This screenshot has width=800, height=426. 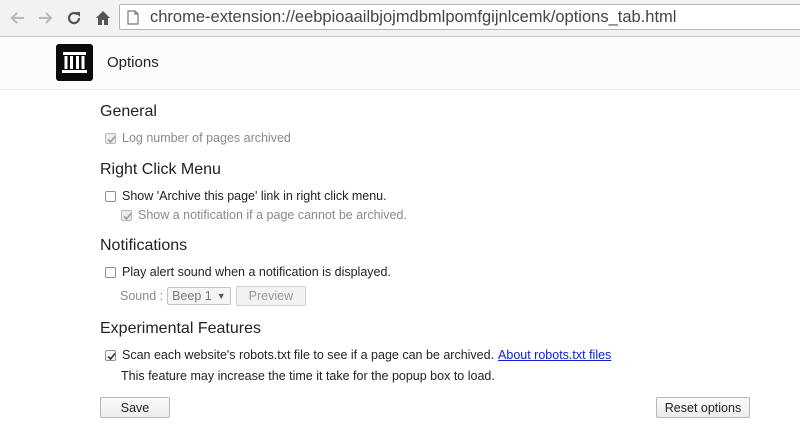 I want to click on log-pages-checkbox, so click(x=110, y=138).